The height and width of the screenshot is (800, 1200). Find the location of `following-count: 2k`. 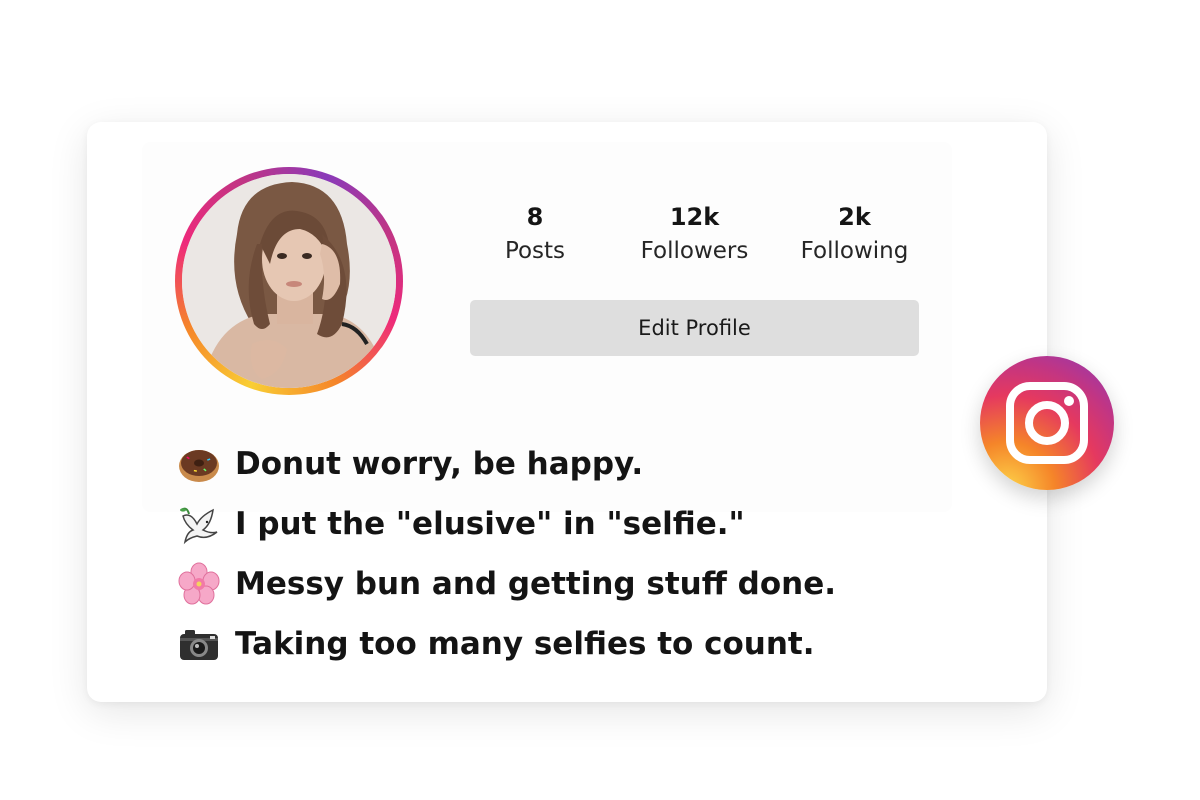

following-count: 2k is located at coordinates (854, 217).